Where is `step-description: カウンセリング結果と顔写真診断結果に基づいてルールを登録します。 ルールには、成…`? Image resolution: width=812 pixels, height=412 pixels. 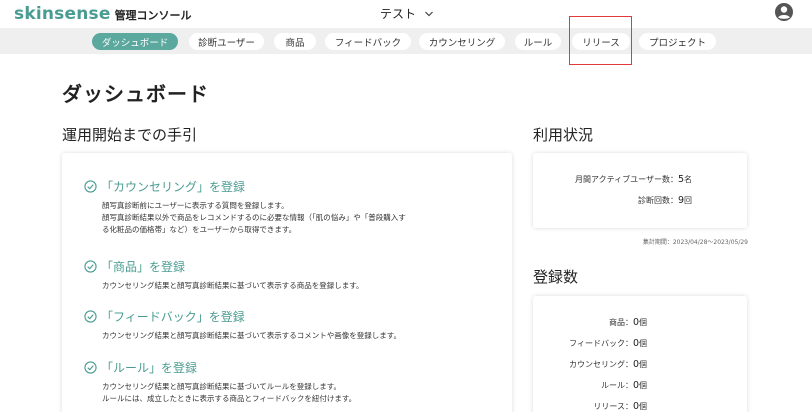
step-description: カウンセリング結果と顔写真診断結果に基づいてルールを登録します。 ルールには、成… is located at coordinates (302, 393).